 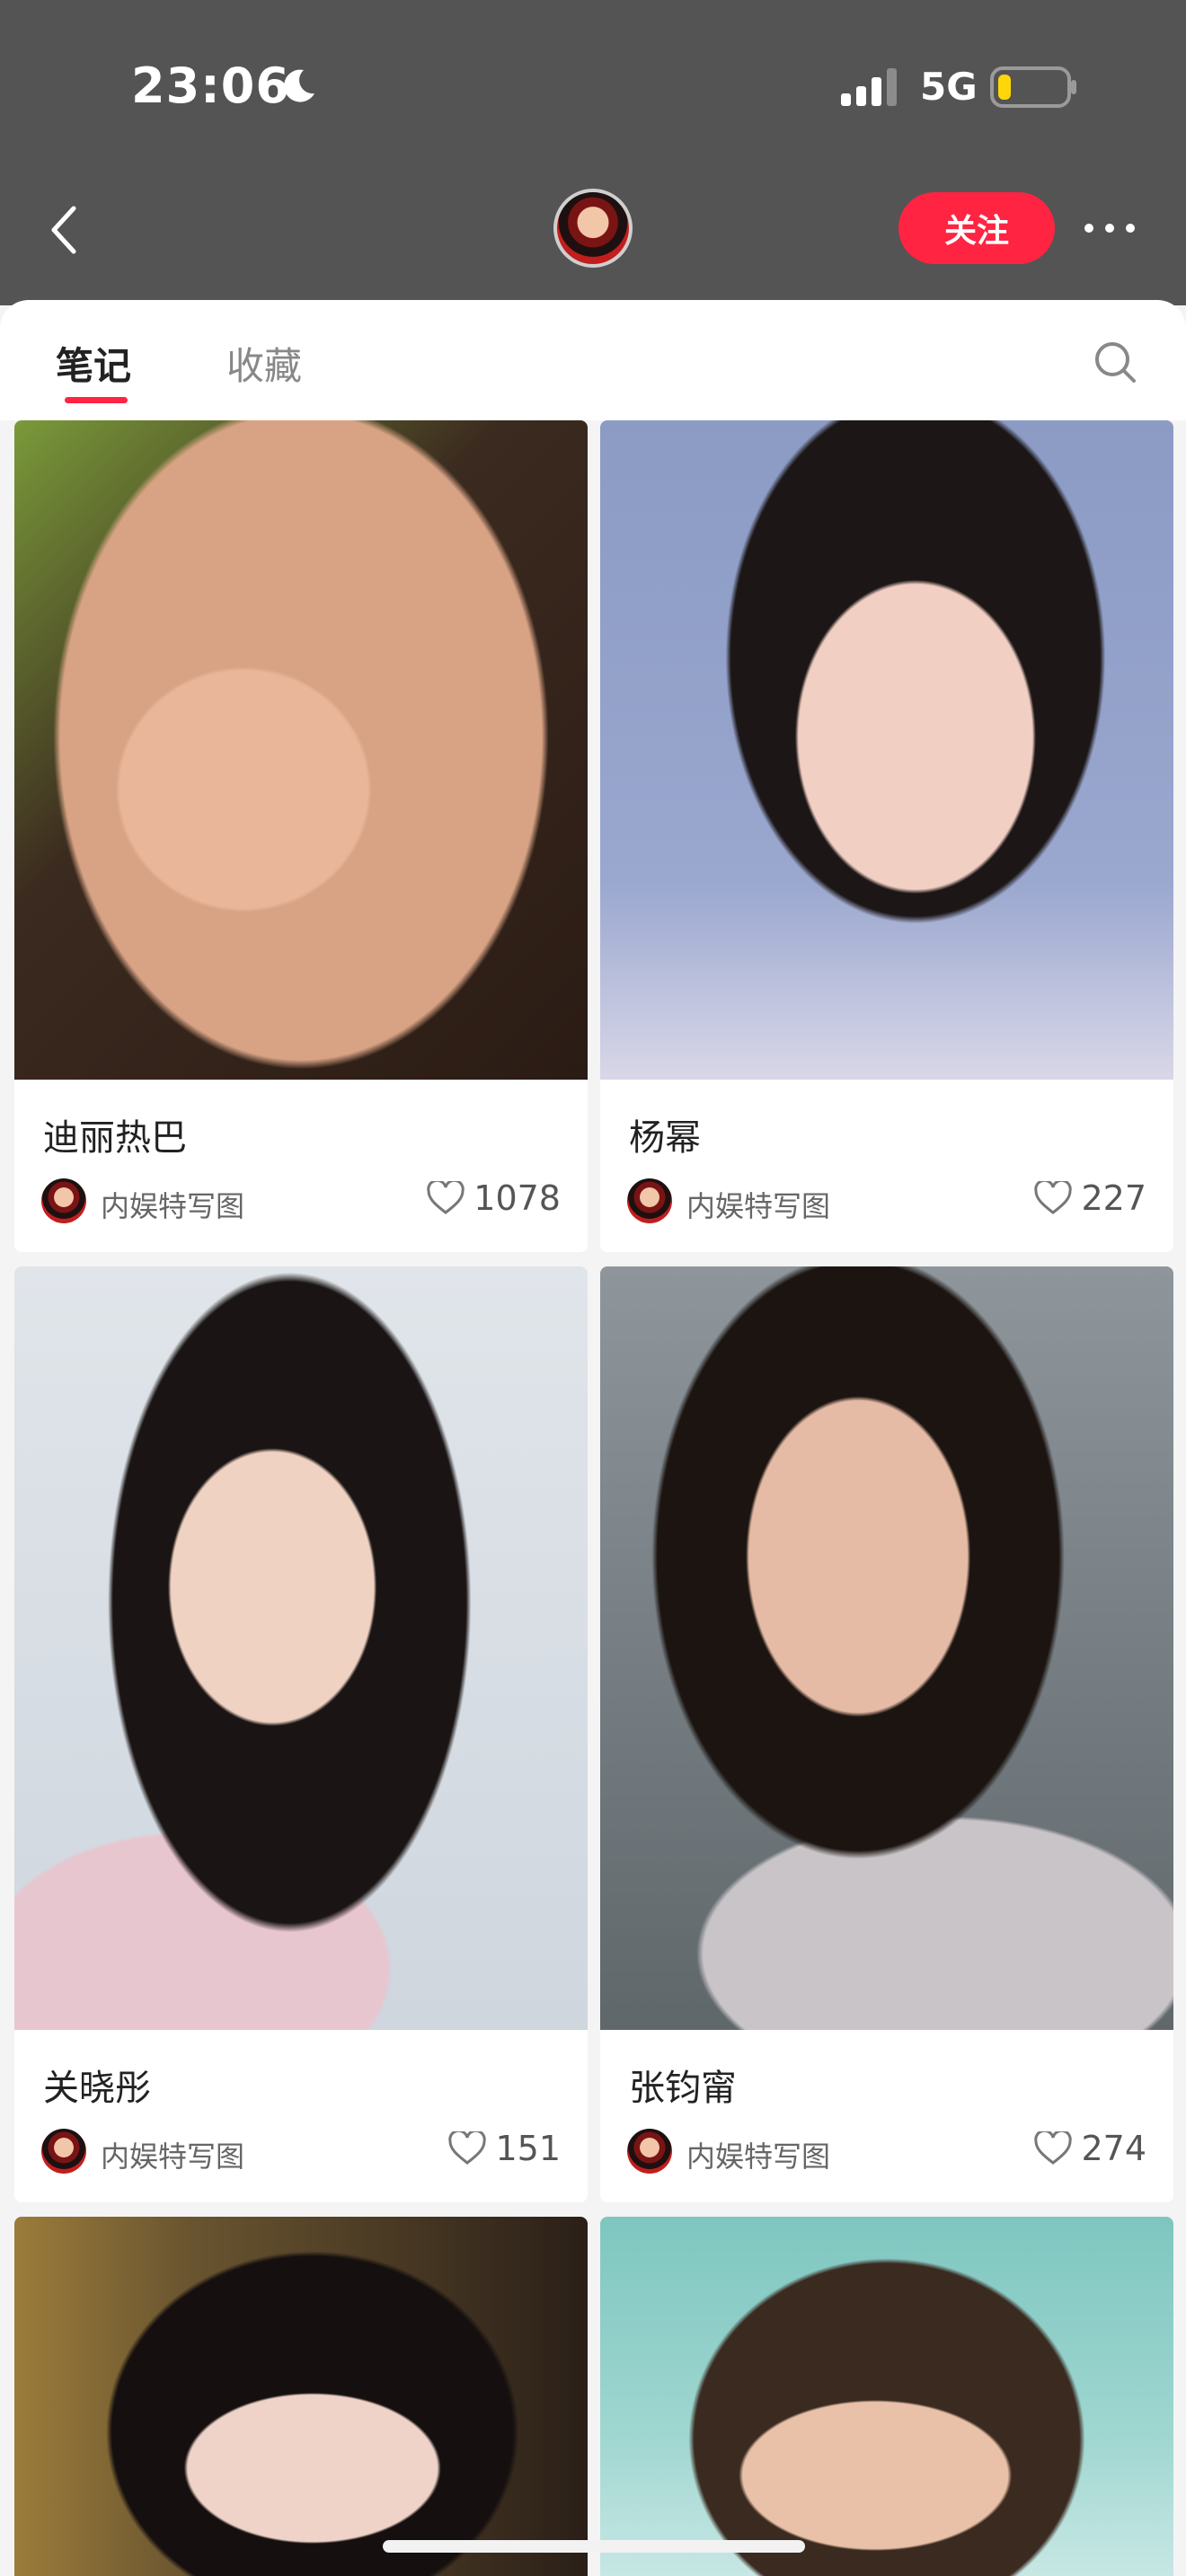 What do you see at coordinates (517, 1198) in the screenshot?
I see `like-count: 1078` at bounding box center [517, 1198].